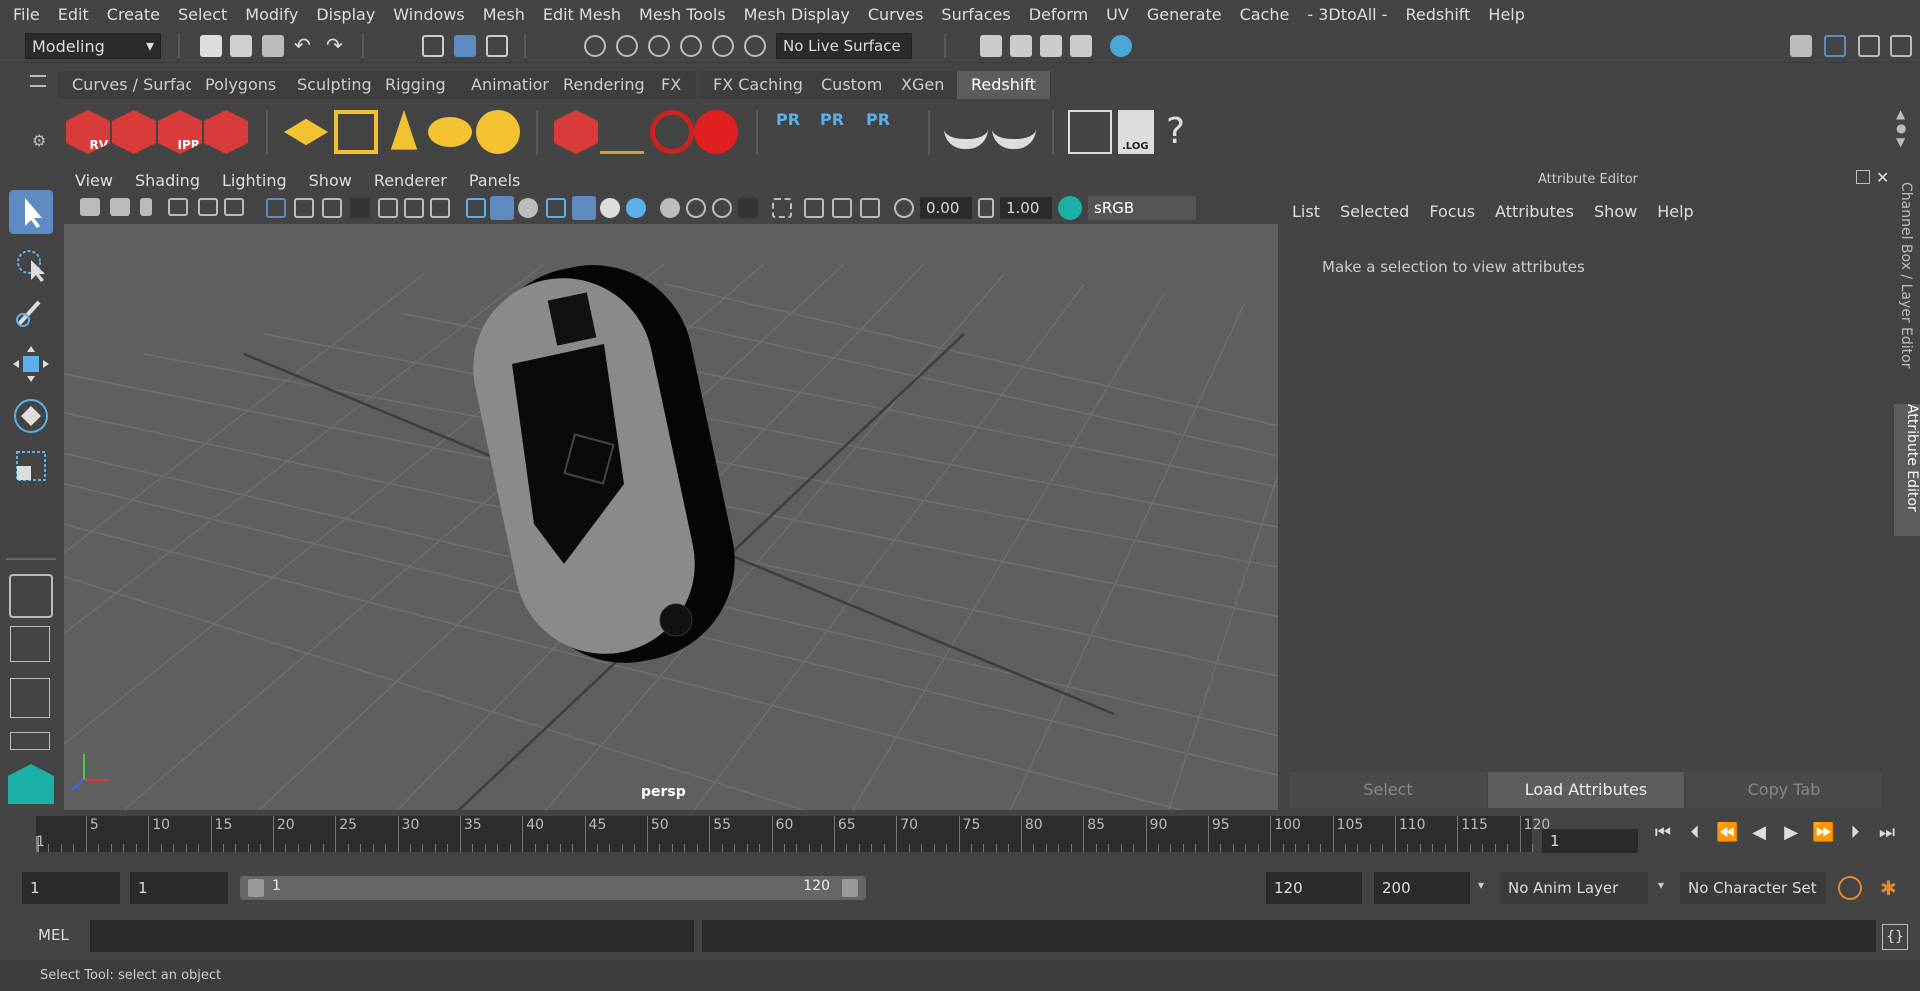 The height and width of the screenshot is (991, 1920). What do you see at coordinates (1869, 46) in the screenshot?
I see `channel-box-toggle-icon` at bounding box center [1869, 46].